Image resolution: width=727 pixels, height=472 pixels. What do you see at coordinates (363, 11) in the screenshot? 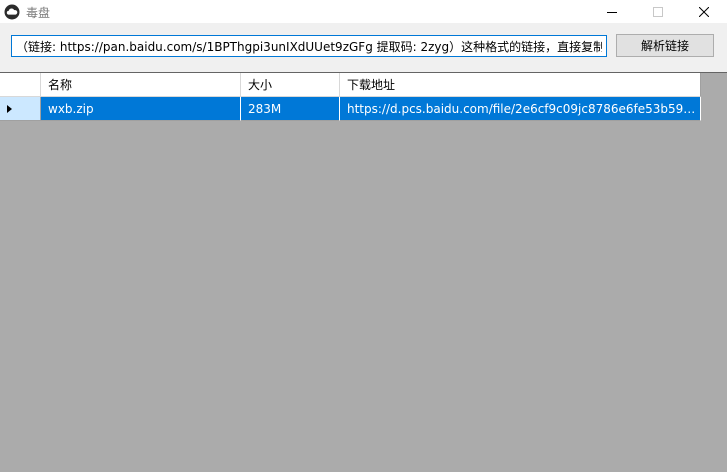
I see `title-bar: 毒盘` at bounding box center [363, 11].